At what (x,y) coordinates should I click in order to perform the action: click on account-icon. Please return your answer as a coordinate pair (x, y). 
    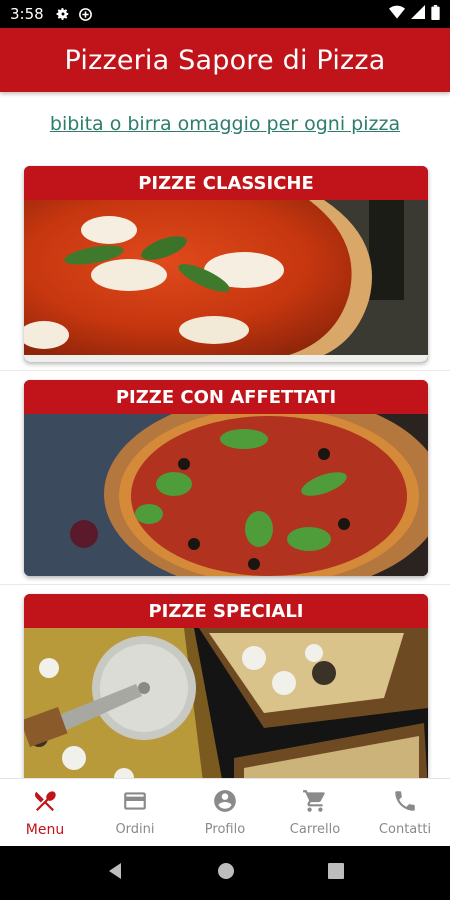
    Looking at the image, I should click on (225, 803).